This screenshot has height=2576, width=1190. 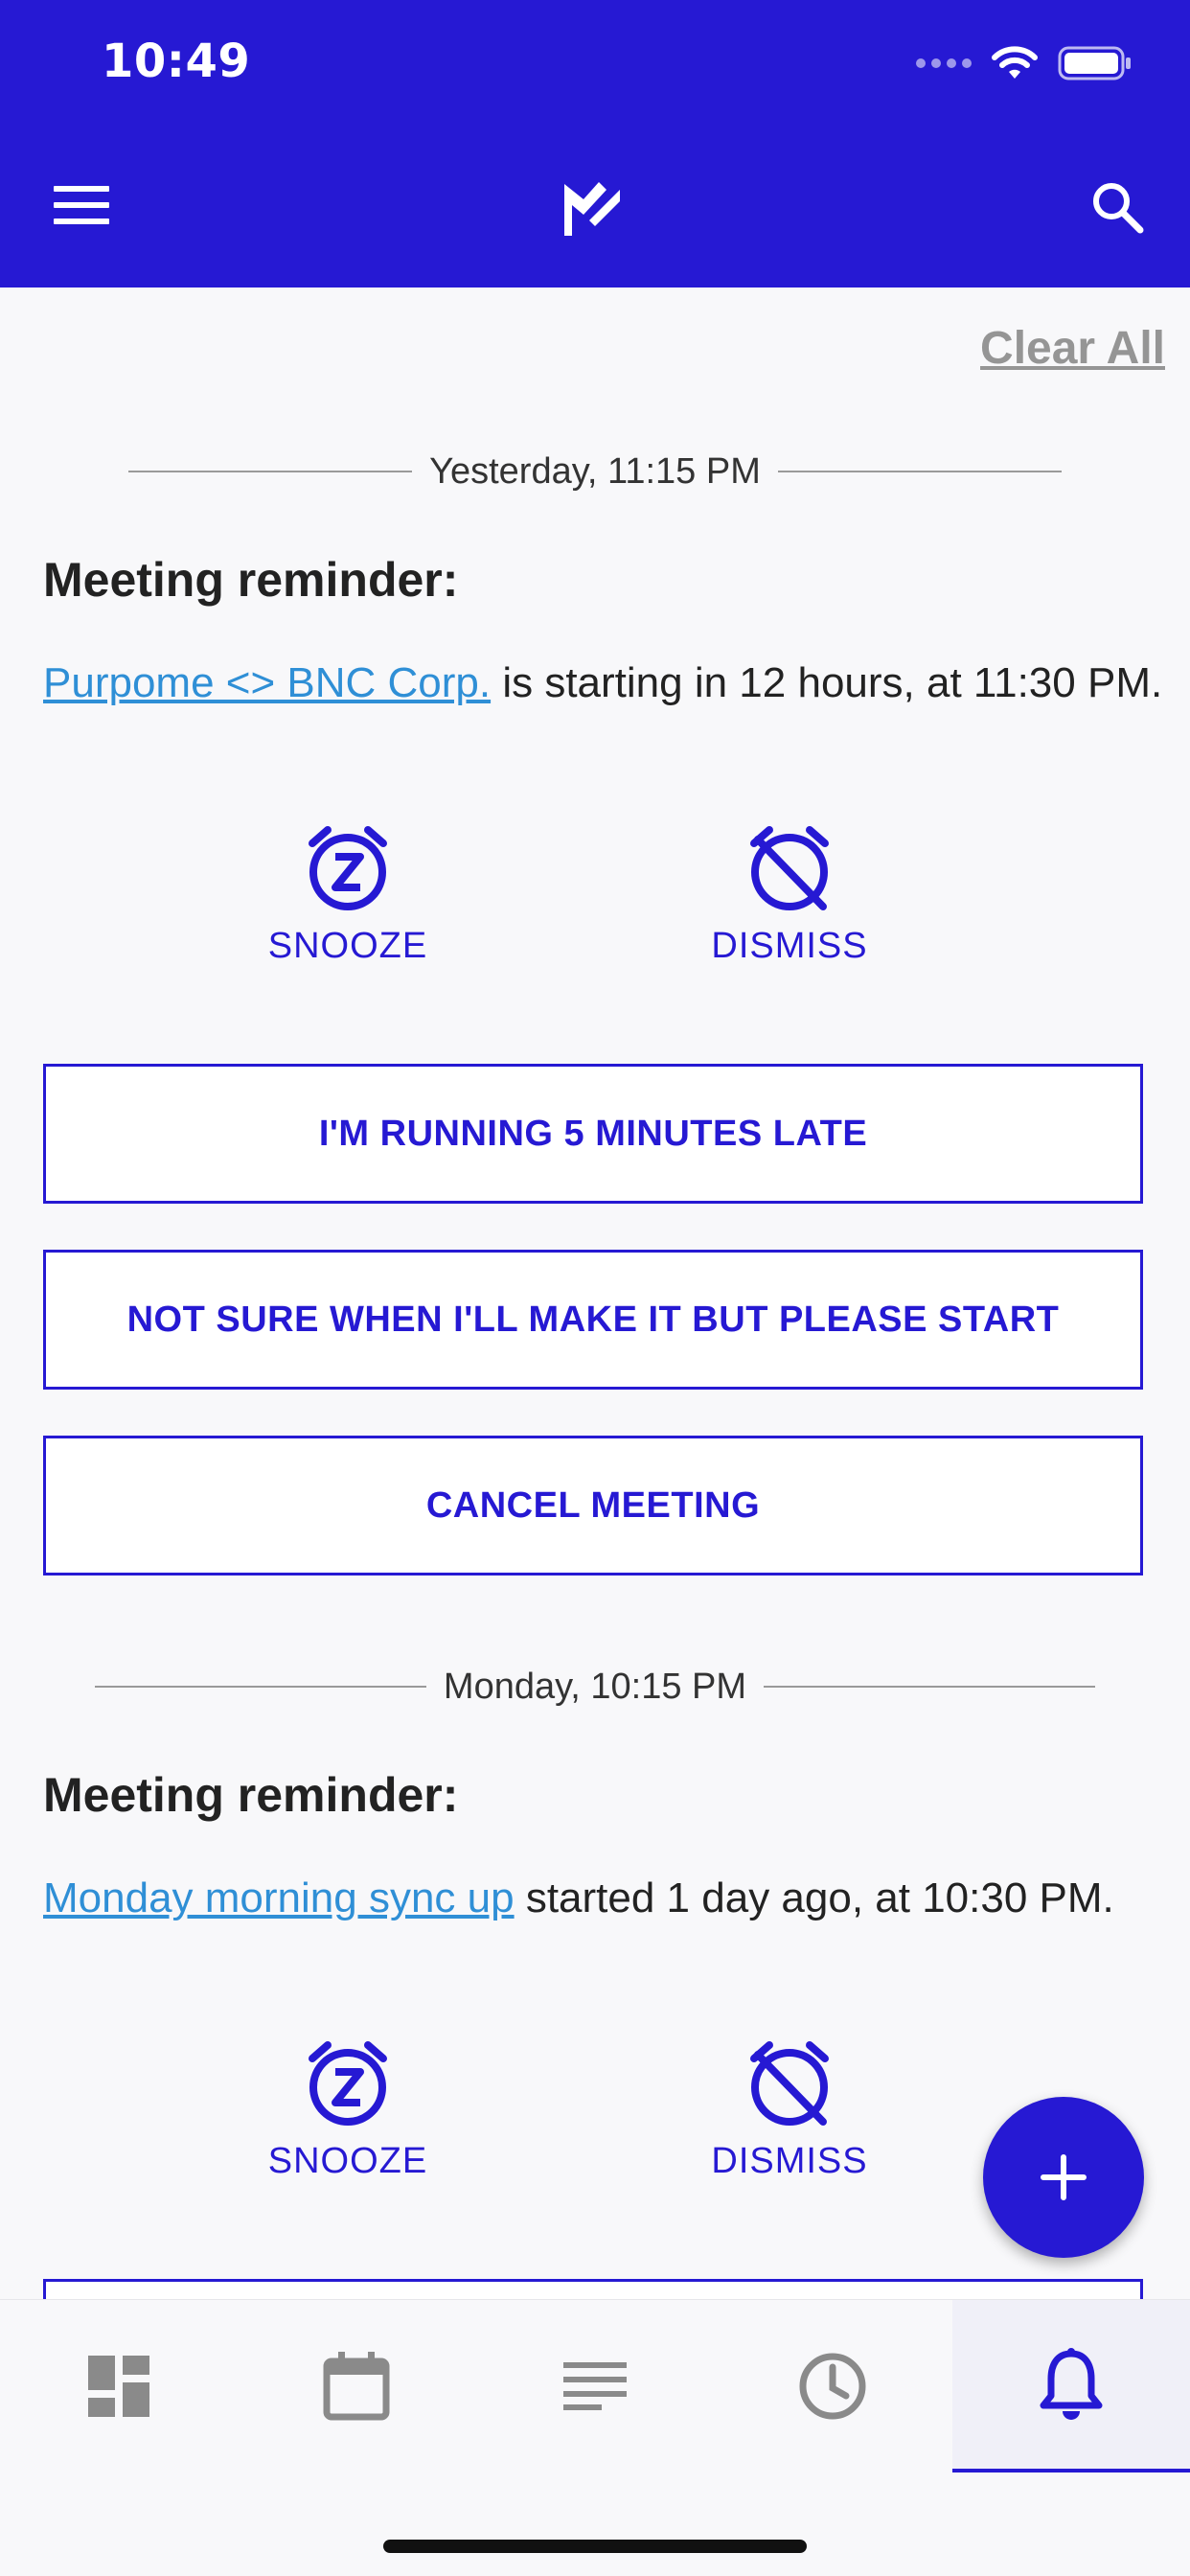 What do you see at coordinates (1072, 348) in the screenshot?
I see `clear-all-link: Clear All` at bounding box center [1072, 348].